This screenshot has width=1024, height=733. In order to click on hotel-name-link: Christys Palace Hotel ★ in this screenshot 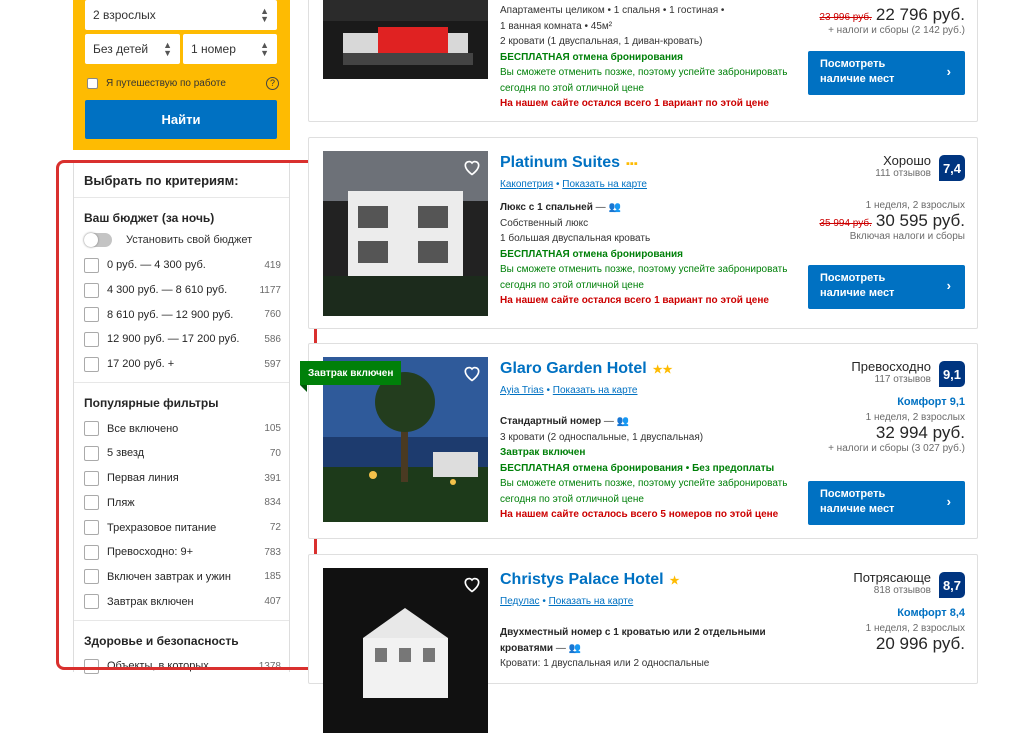, I will do `click(590, 580)`.